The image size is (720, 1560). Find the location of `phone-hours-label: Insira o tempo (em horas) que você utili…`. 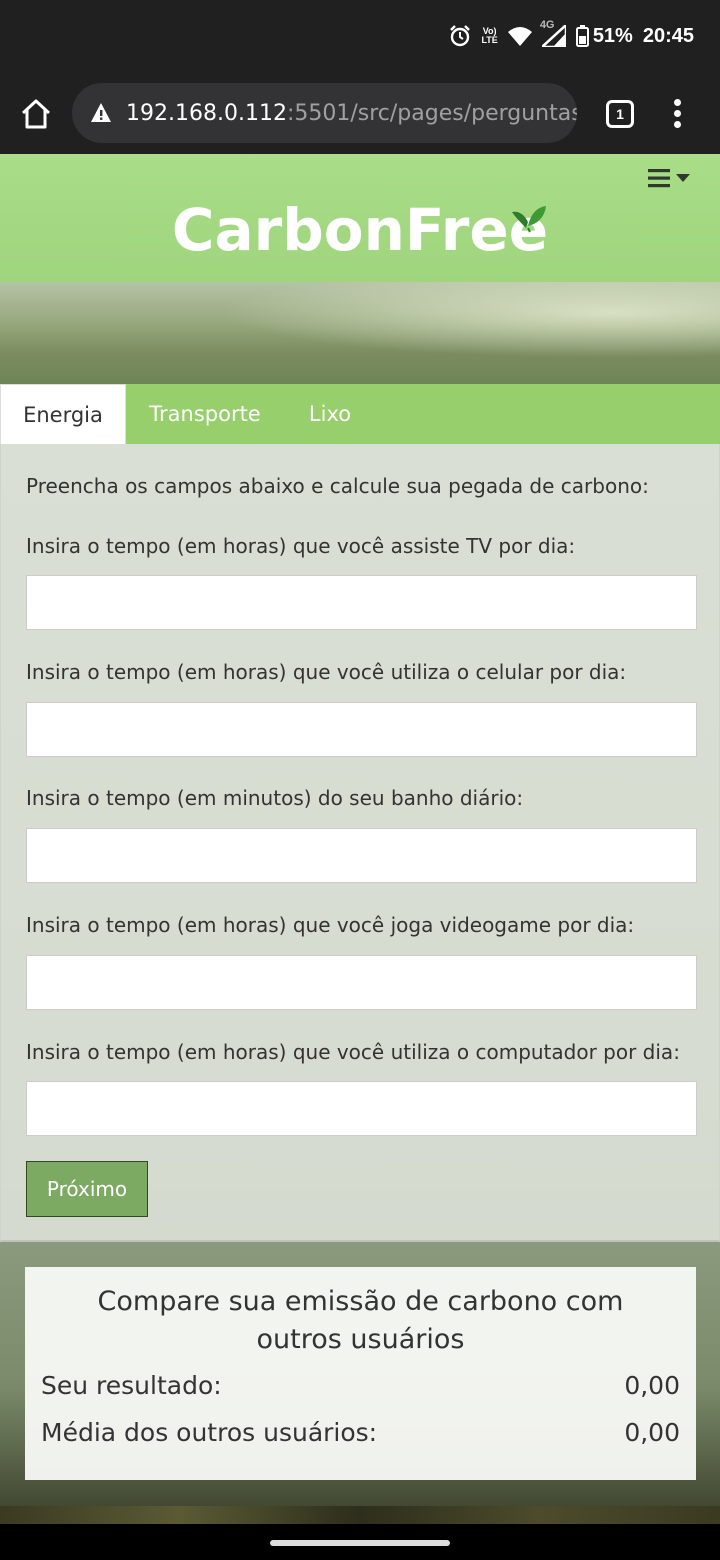

phone-hours-label: Insira o tempo (em horas) que você utili… is located at coordinates (326, 672).